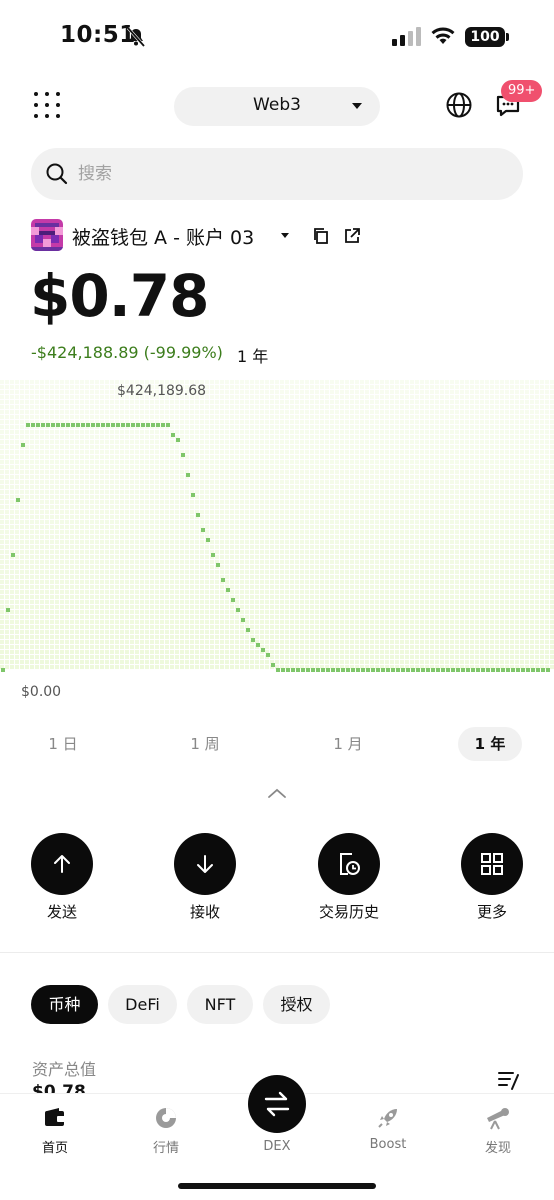  What do you see at coordinates (220, 1004) in the screenshot?
I see `tab-nft: NFT` at bounding box center [220, 1004].